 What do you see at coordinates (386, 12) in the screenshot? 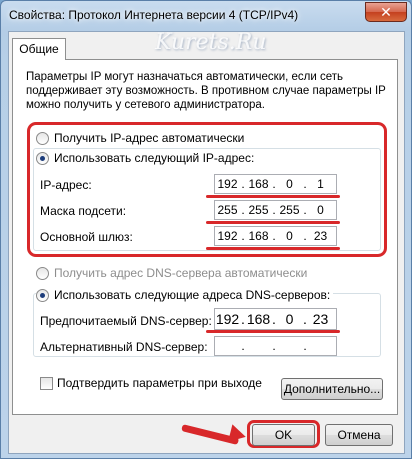
I see `close-button: ✕` at bounding box center [386, 12].